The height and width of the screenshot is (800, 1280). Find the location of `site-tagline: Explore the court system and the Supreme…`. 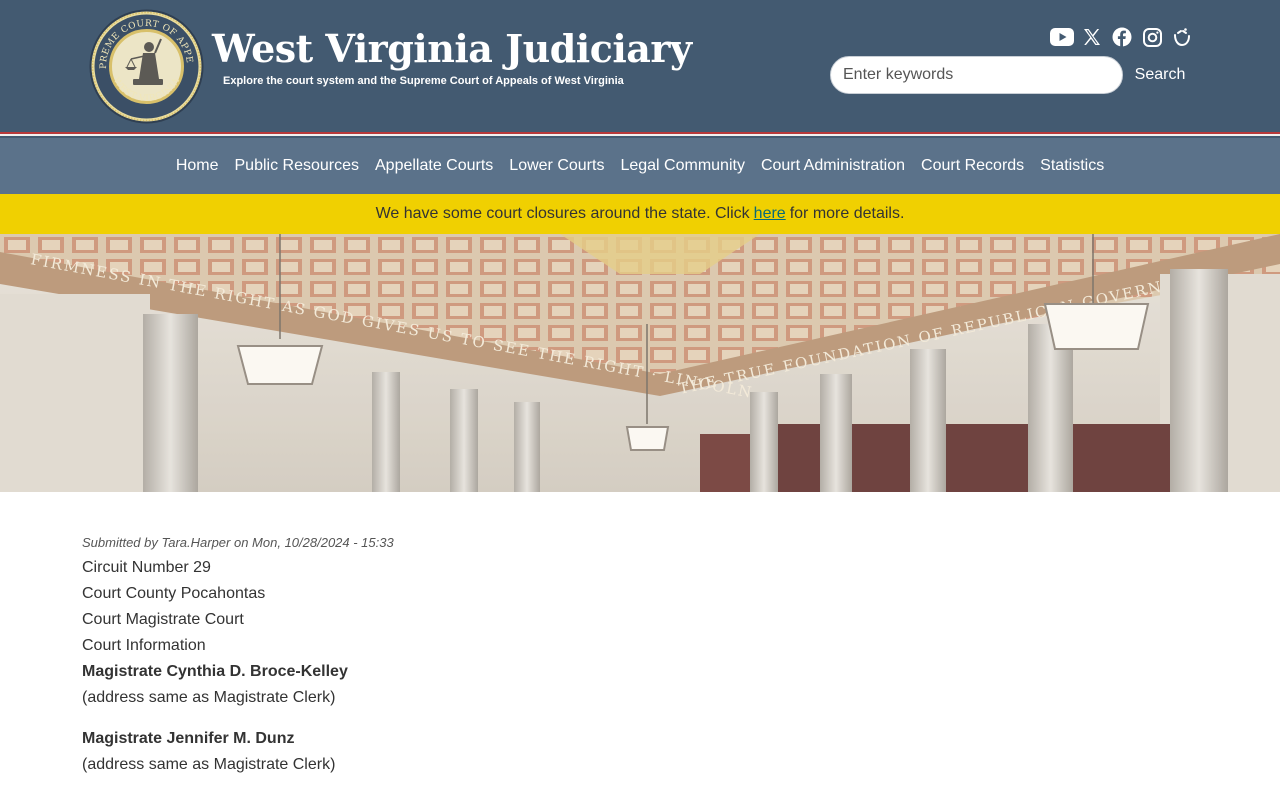

site-tagline: Explore the court system and the Supreme… is located at coordinates (423, 81).